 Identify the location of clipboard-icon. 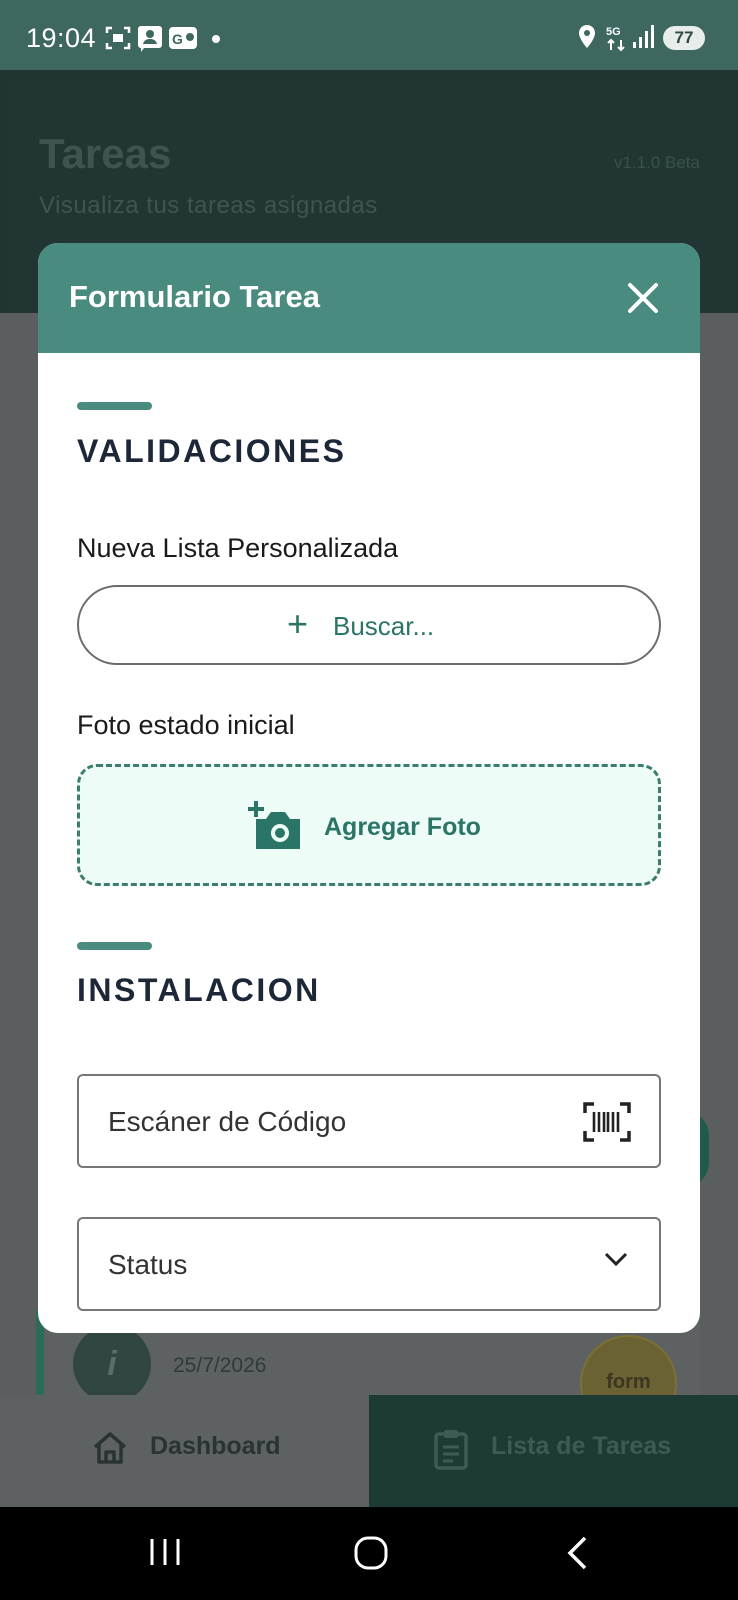
(451, 1450).